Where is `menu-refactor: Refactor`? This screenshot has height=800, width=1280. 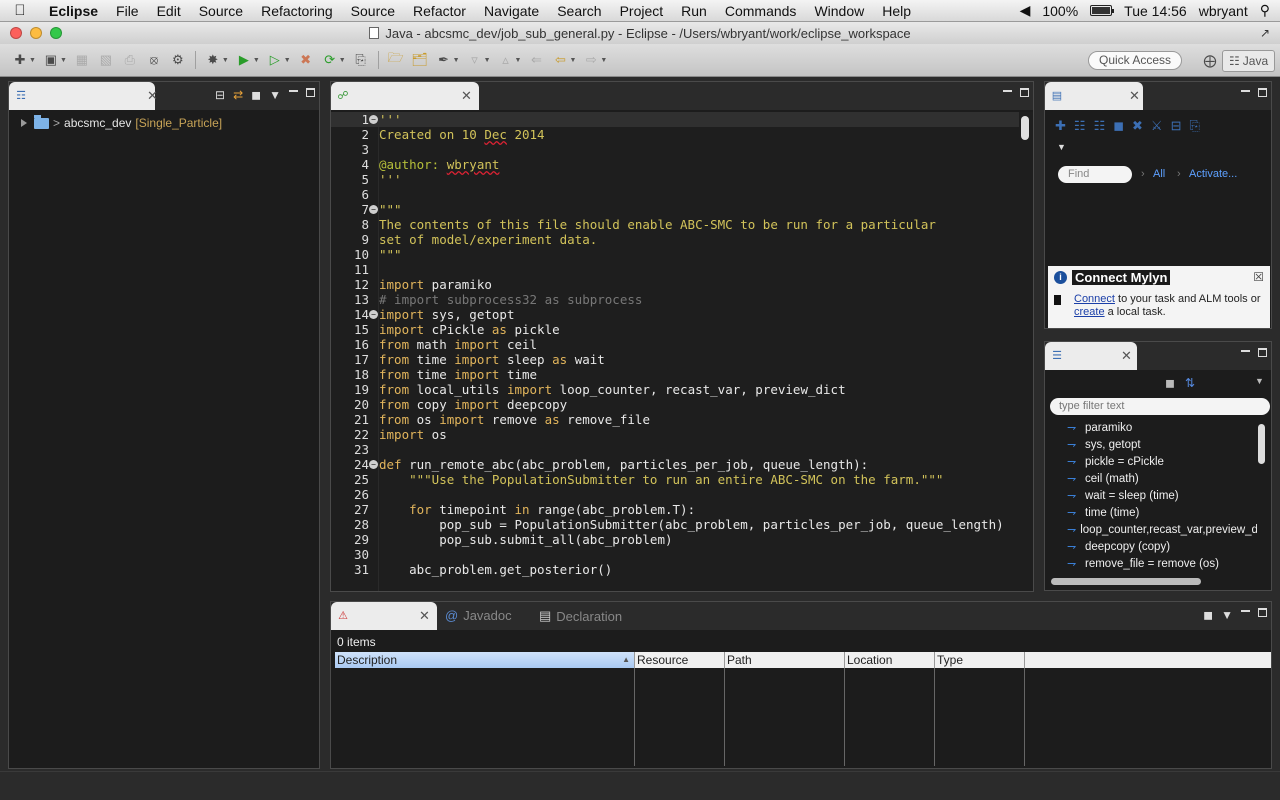 menu-refactor: Refactor is located at coordinates (439, 11).